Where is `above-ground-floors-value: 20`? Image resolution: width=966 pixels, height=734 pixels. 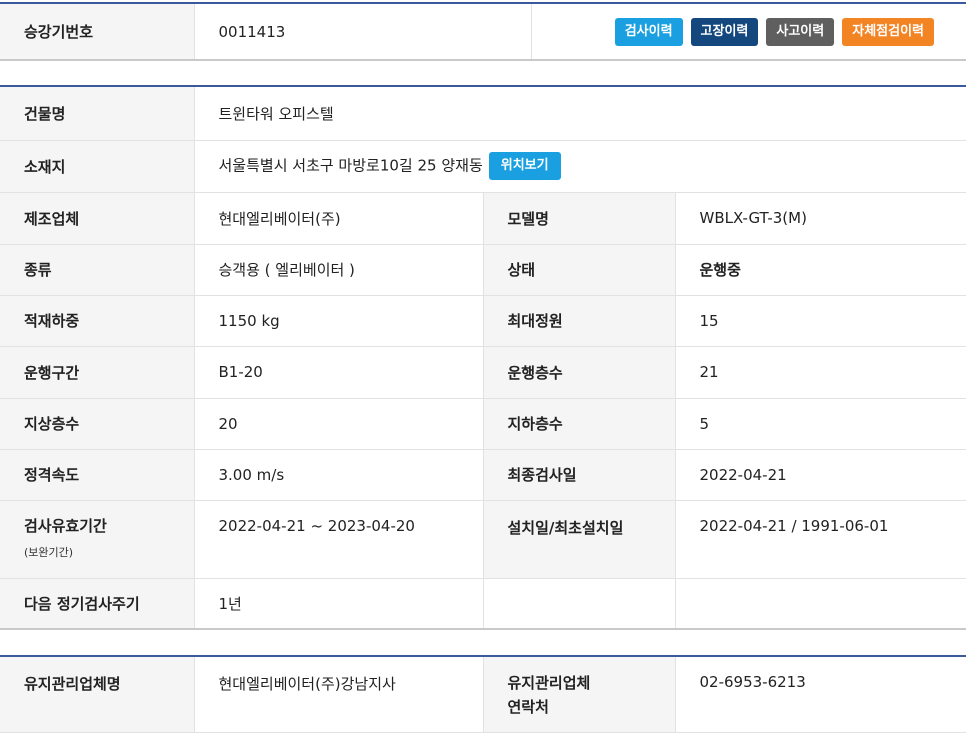 above-ground-floors-value: 20 is located at coordinates (339, 424).